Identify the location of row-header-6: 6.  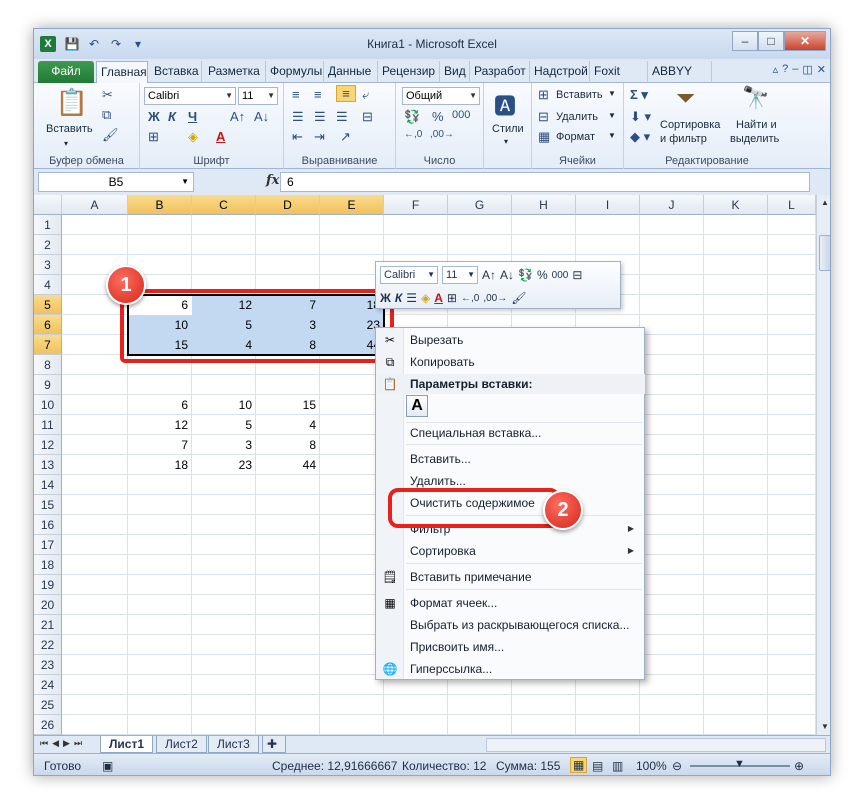
(48, 325).